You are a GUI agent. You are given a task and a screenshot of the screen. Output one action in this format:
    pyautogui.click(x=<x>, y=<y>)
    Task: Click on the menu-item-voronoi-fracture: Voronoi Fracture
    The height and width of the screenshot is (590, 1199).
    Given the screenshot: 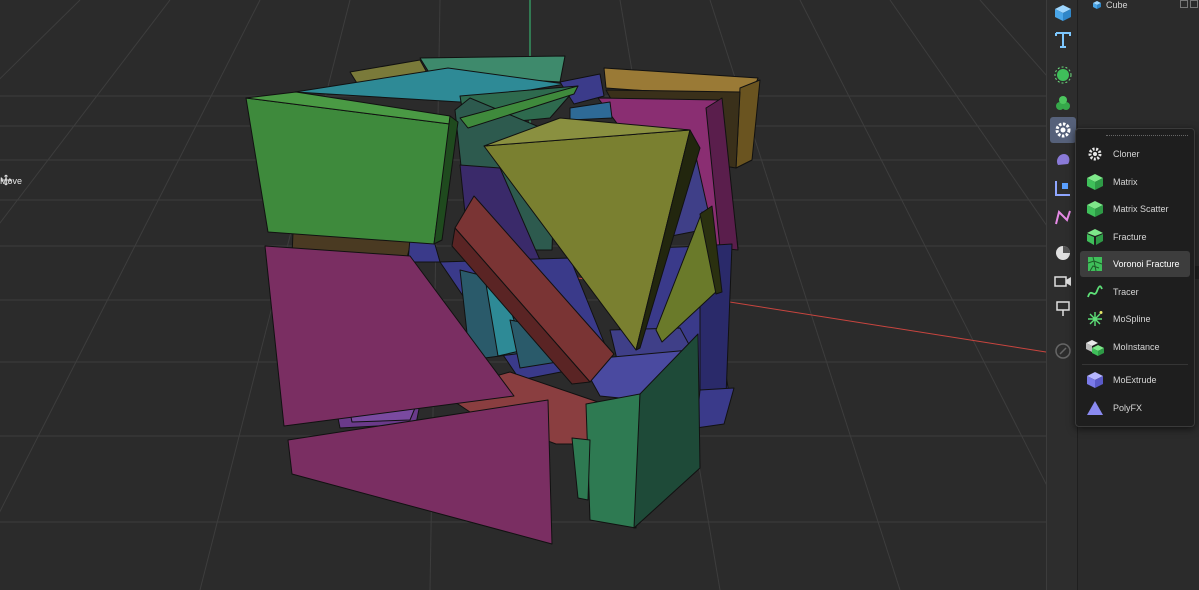 What is the action you would take?
    pyautogui.click(x=1135, y=264)
    